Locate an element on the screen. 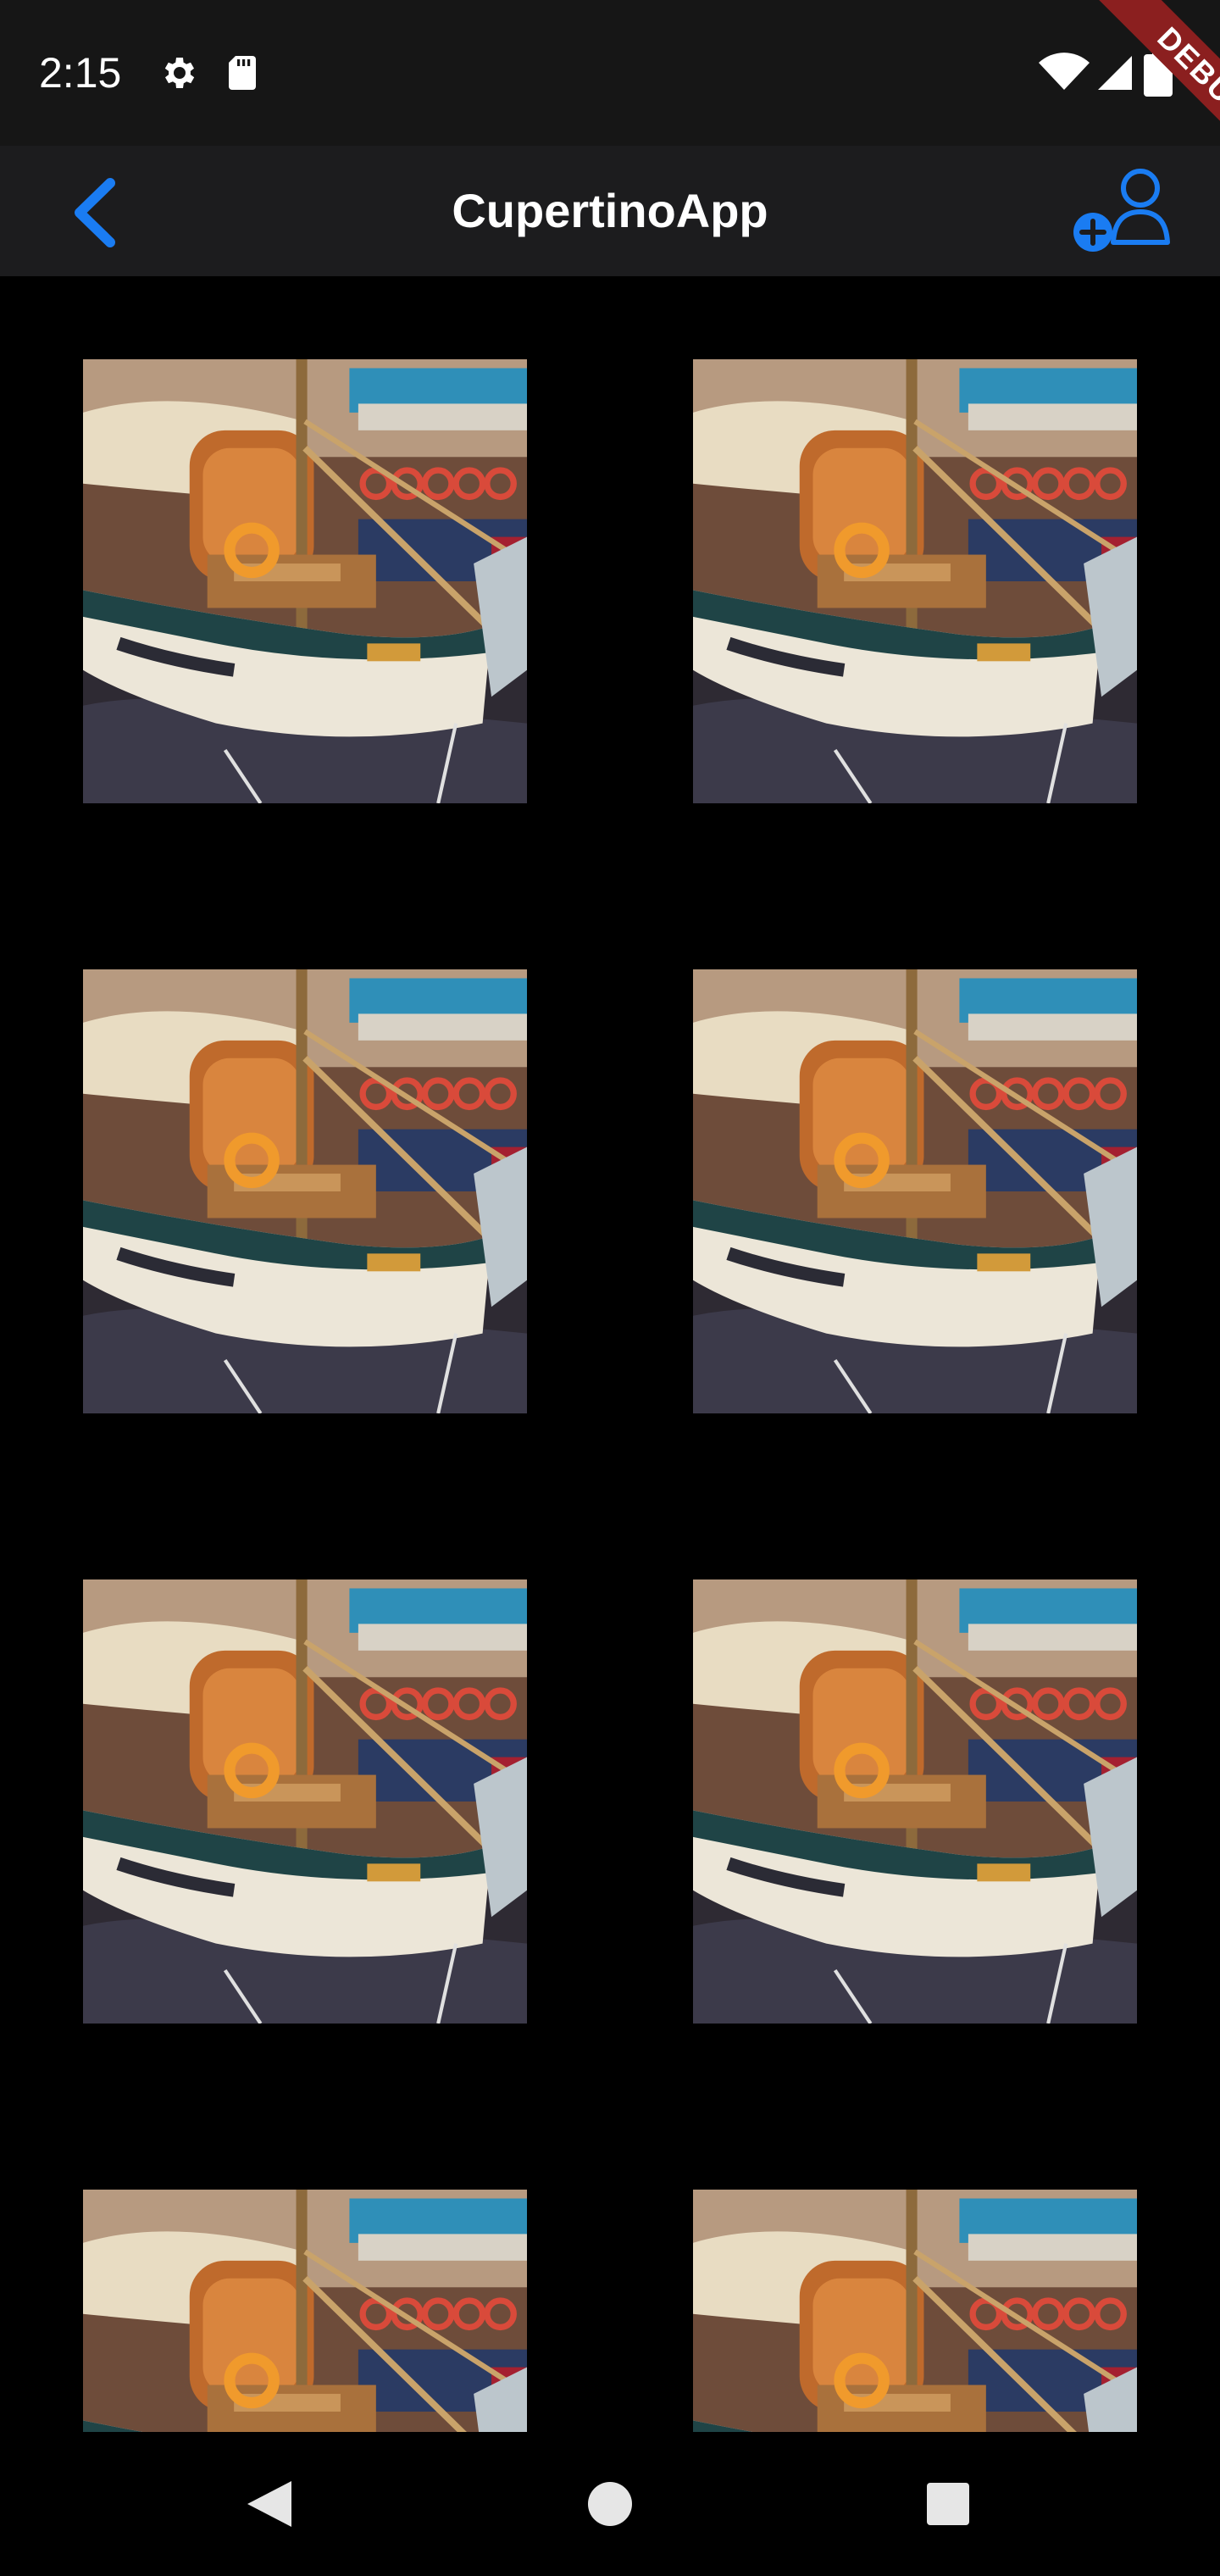 This screenshot has width=1220, height=2576. page-title: CupertinoApp is located at coordinates (610, 210).